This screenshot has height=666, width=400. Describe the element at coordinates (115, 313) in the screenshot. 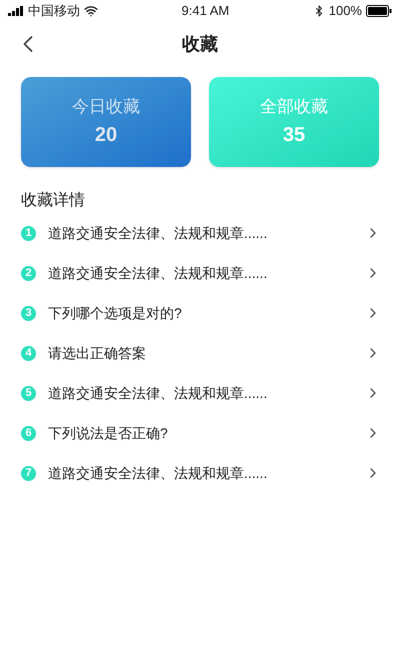

I see `item-text: 下列哪个选项是对的?` at that location.